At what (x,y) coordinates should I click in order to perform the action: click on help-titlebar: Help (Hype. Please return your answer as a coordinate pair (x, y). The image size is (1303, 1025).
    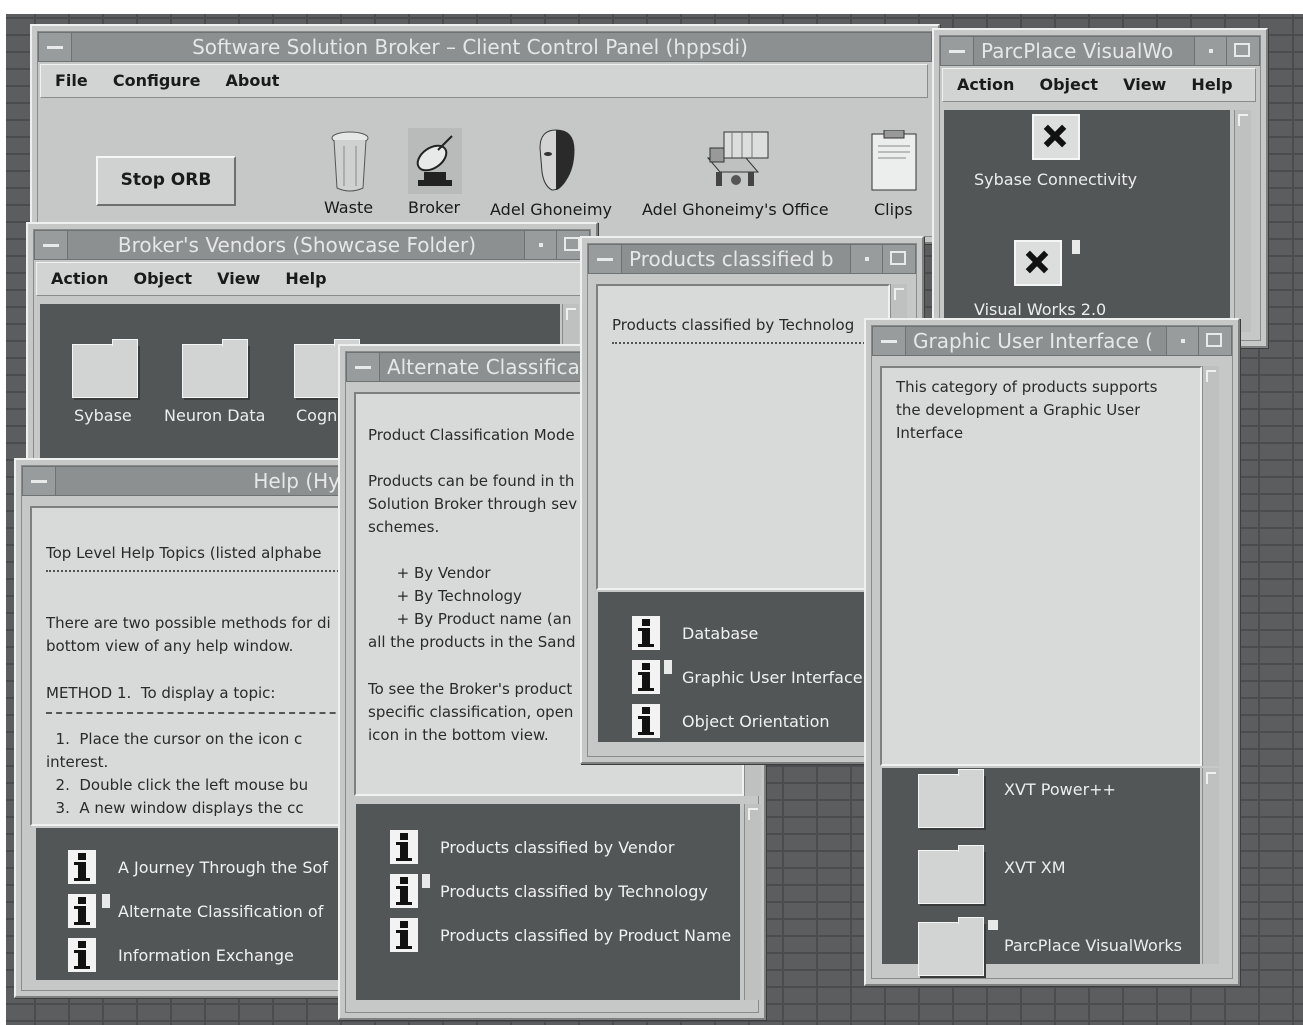
    Looking at the image, I should click on (199, 481).